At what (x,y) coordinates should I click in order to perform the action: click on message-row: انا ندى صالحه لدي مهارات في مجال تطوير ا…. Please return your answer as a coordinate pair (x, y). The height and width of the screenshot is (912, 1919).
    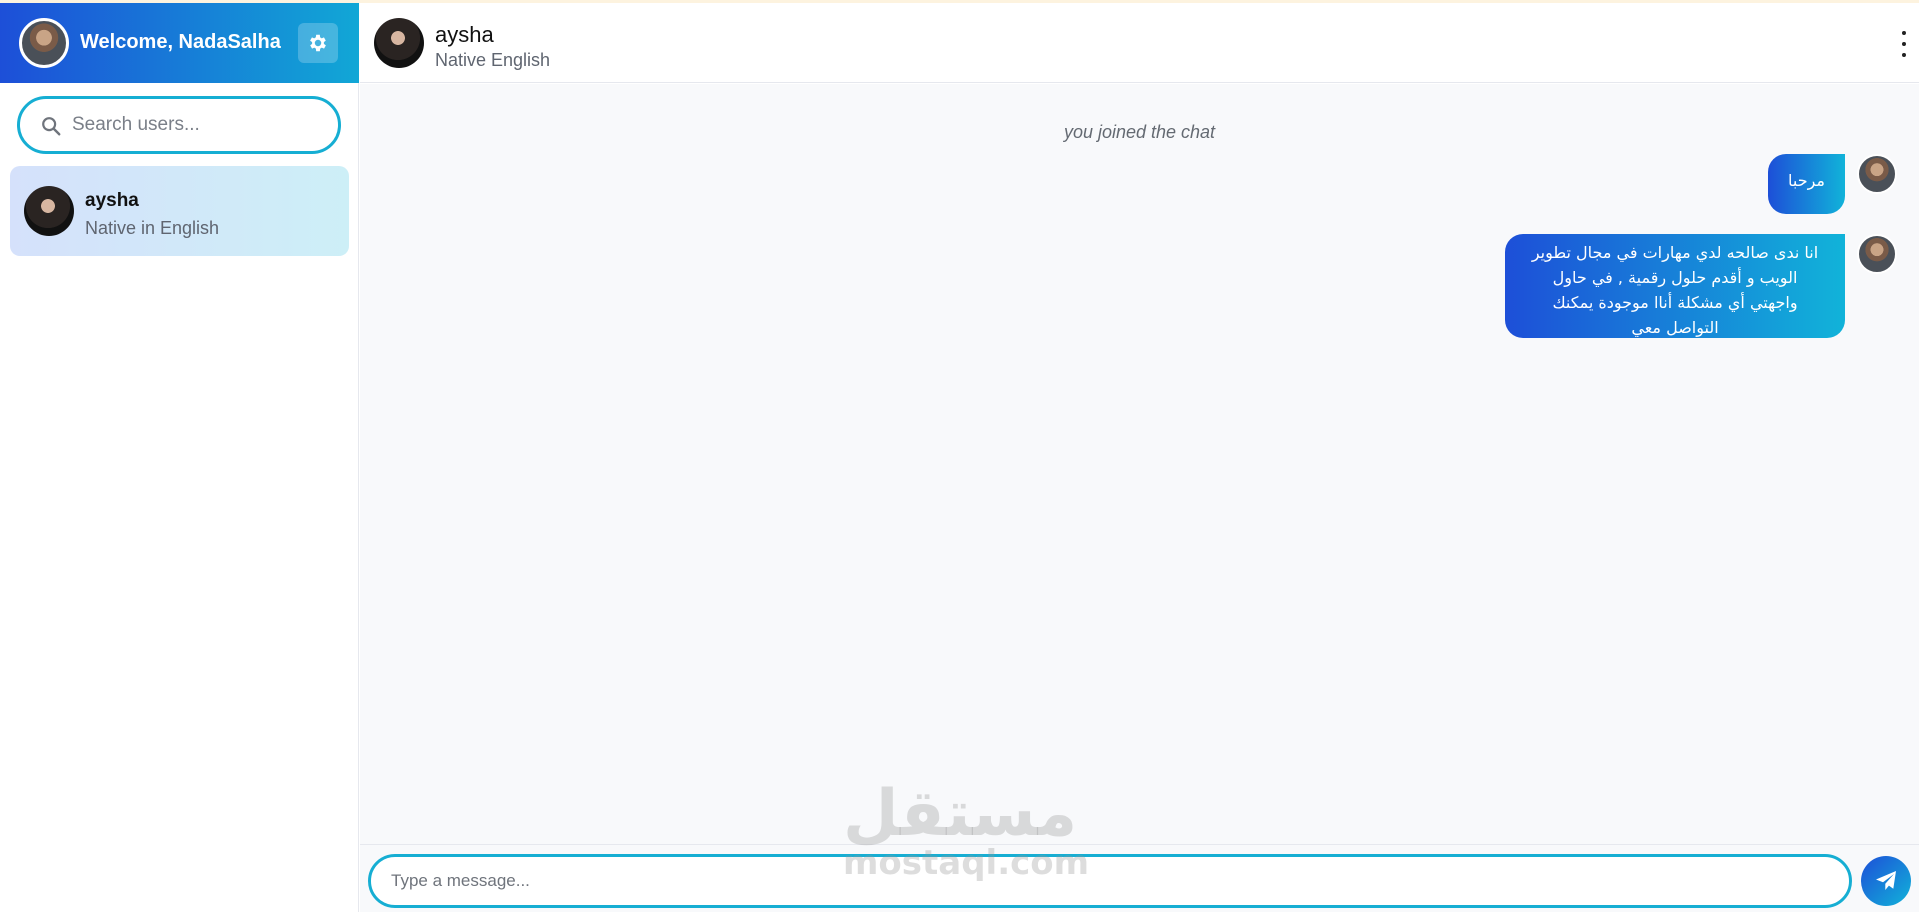
    Looking at the image, I should click on (1701, 286).